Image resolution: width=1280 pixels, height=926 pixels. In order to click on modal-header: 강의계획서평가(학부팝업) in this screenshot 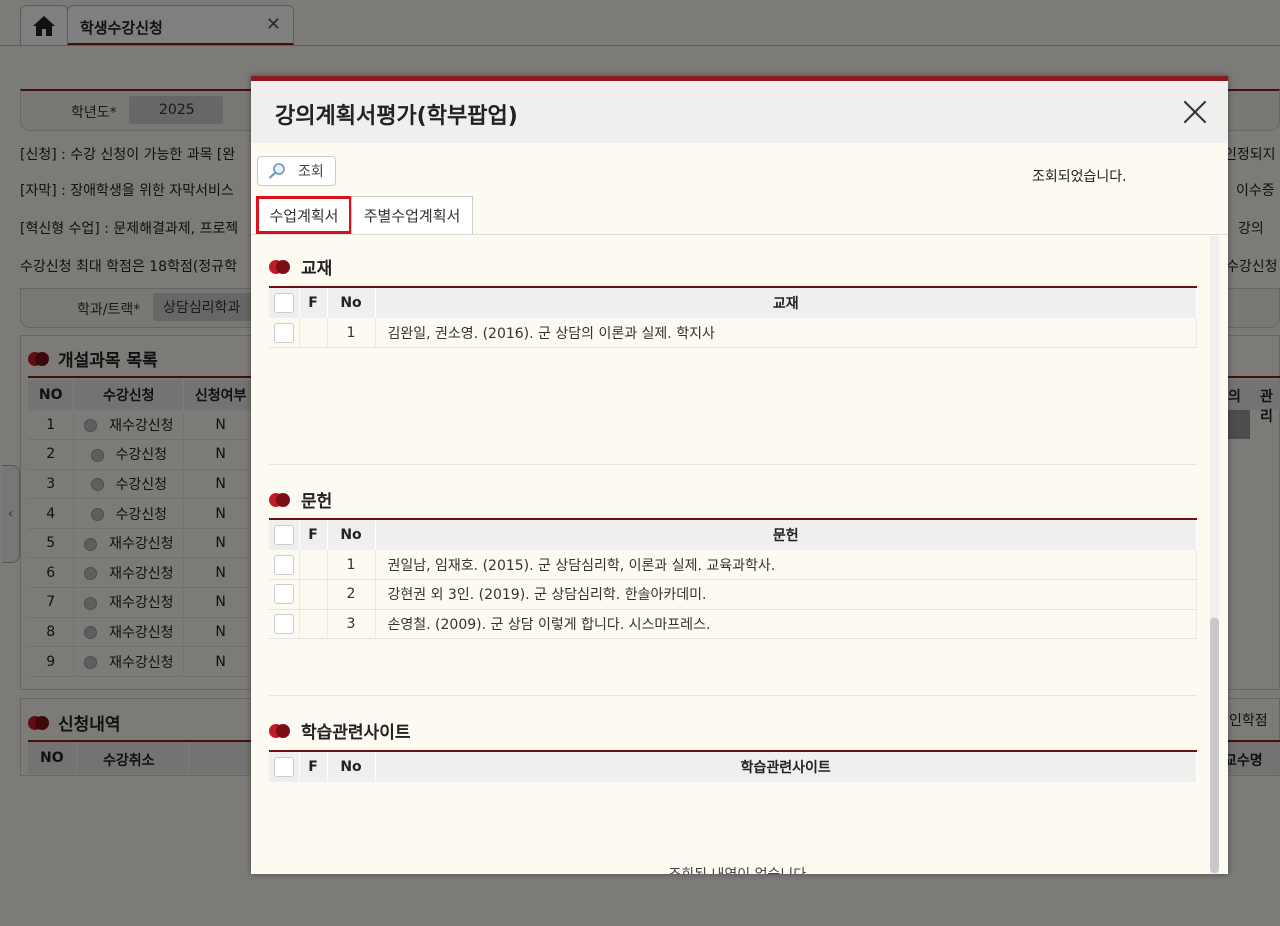, I will do `click(739, 112)`.